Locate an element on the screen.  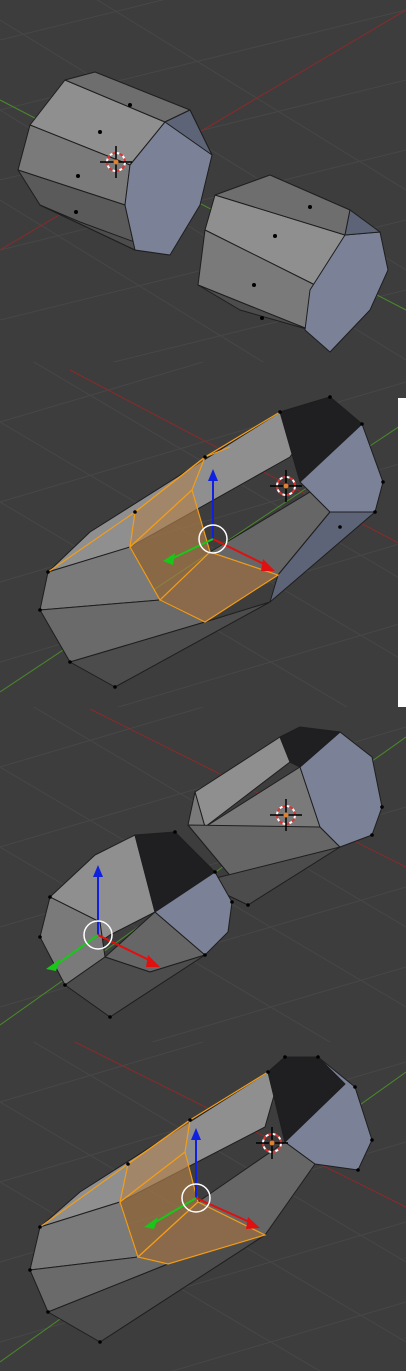
side-panel-edge is located at coordinates (402, 552).